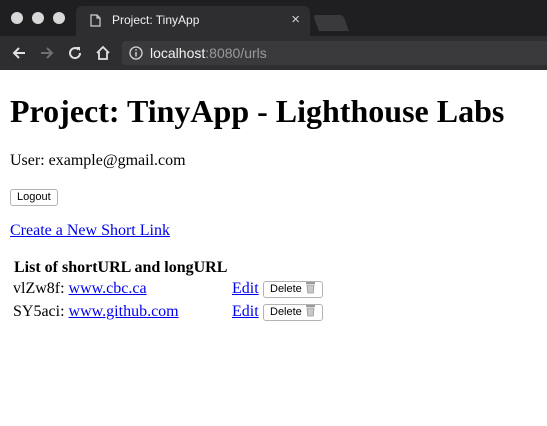 The height and width of the screenshot is (426, 547). What do you see at coordinates (34, 197) in the screenshot?
I see `logout-button: Logout` at bounding box center [34, 197].